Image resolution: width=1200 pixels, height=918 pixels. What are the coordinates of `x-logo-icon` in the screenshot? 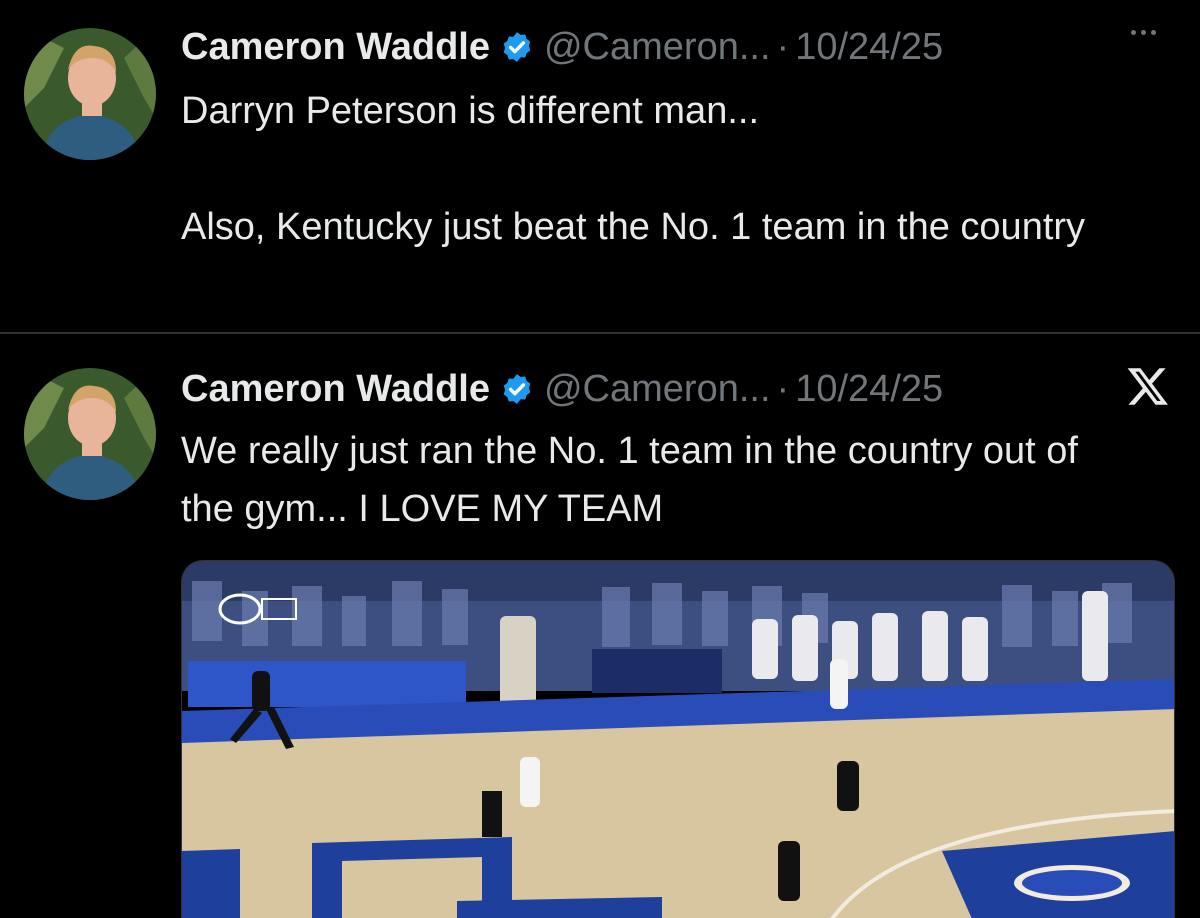 It's located at (1148, 386).